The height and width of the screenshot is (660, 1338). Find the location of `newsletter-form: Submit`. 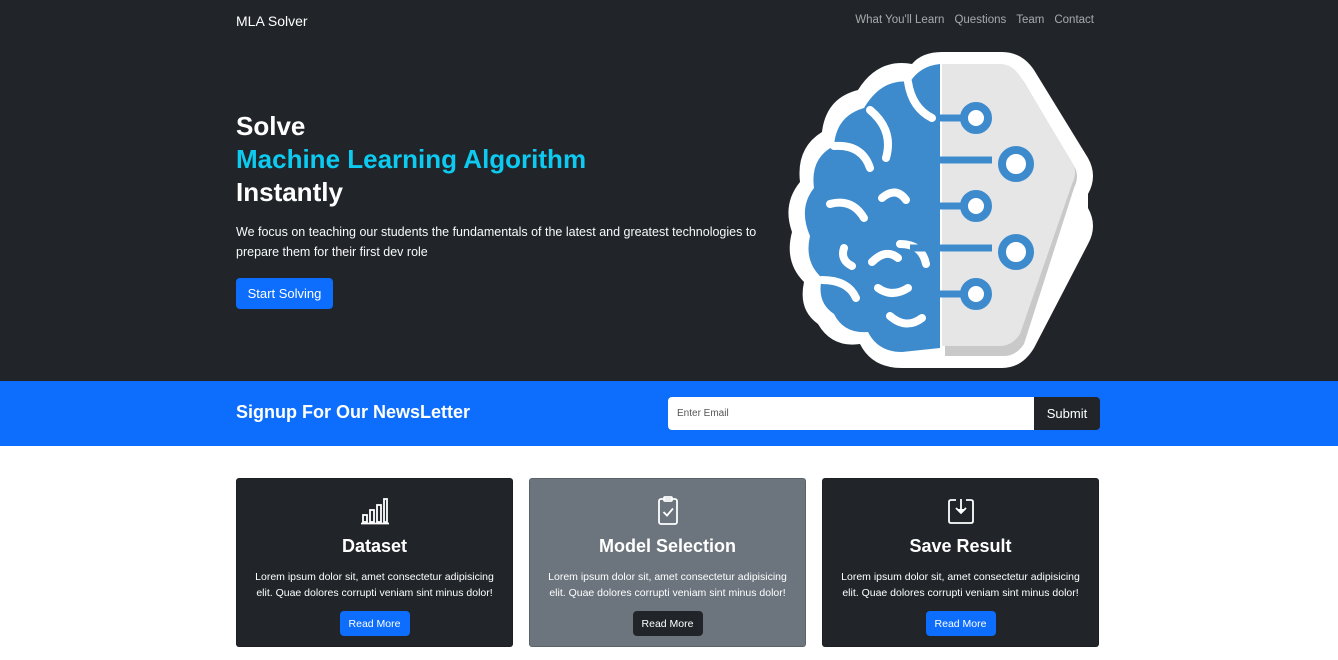

newsletter-form: Submit is located at coordinates (884, 413).